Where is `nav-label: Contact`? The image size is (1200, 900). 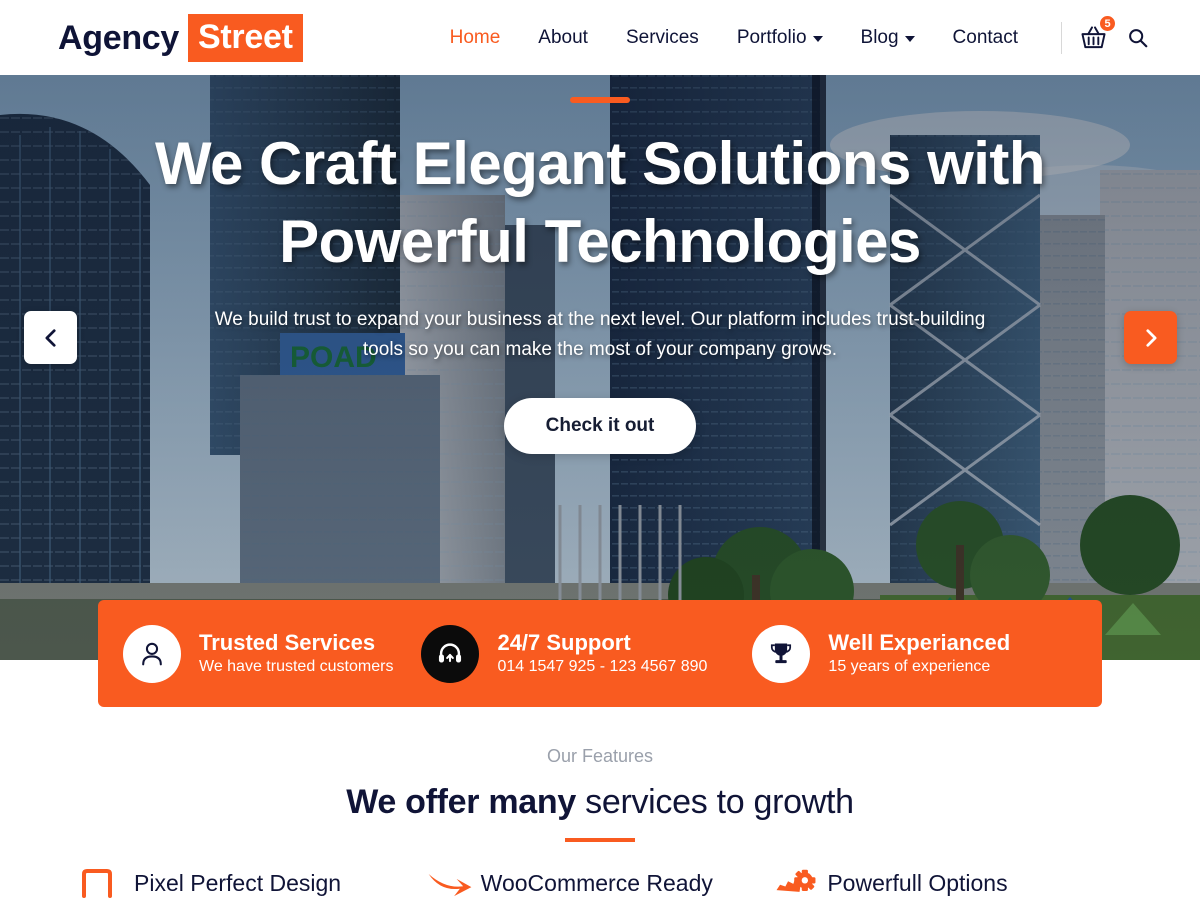 nav-label: Contact is located at coordinates (985, 37).